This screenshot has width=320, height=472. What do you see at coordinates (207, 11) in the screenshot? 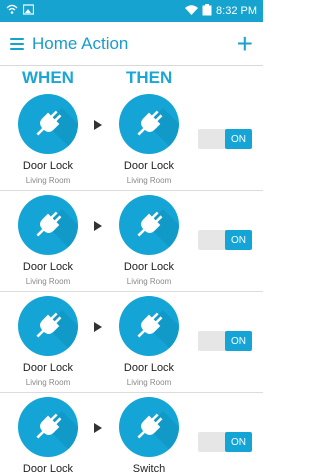
I see `battery-icon` at bounding box center [207, 11].